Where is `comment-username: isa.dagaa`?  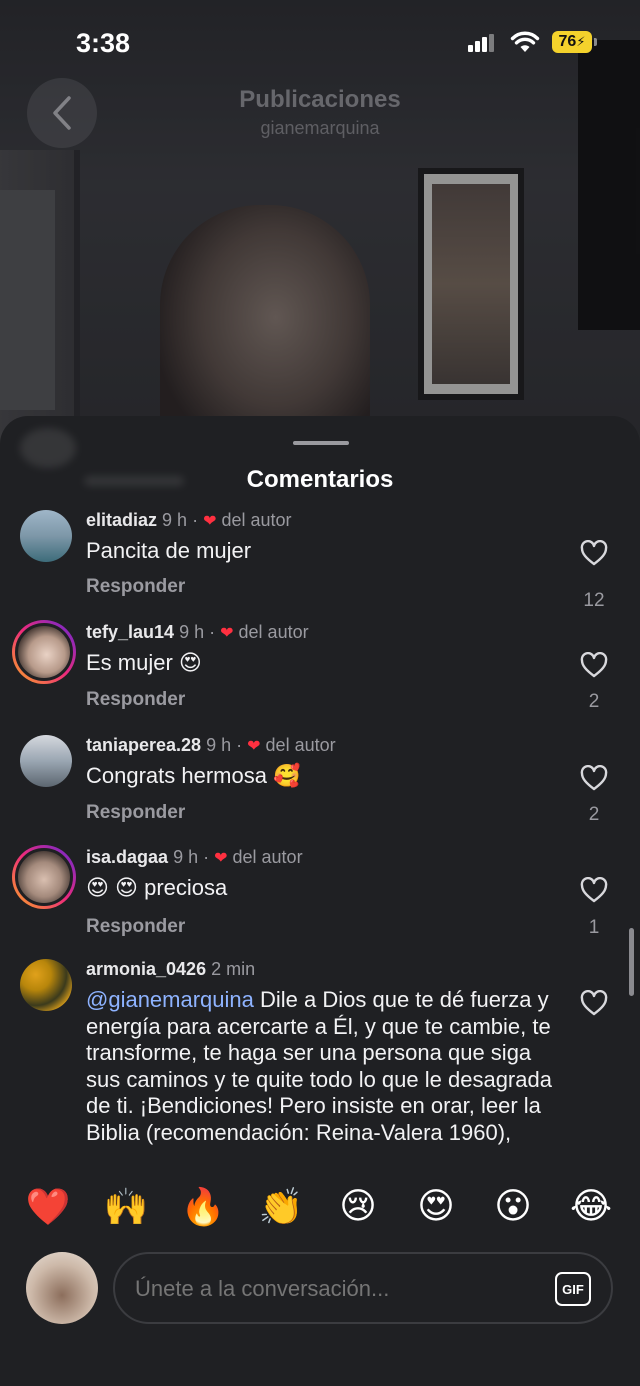 comment-username: isa.dagaa is located at coordinates (127, 857).